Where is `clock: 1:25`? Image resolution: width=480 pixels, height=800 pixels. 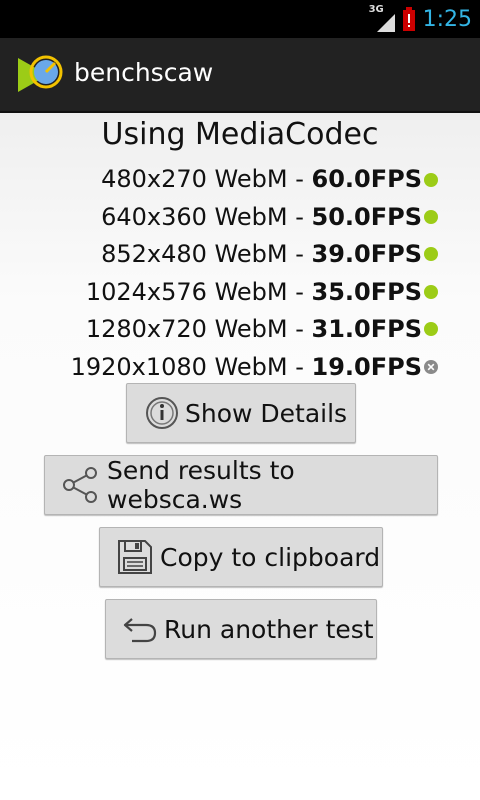
clock: 1:25 is located at coordinates (447, 19).